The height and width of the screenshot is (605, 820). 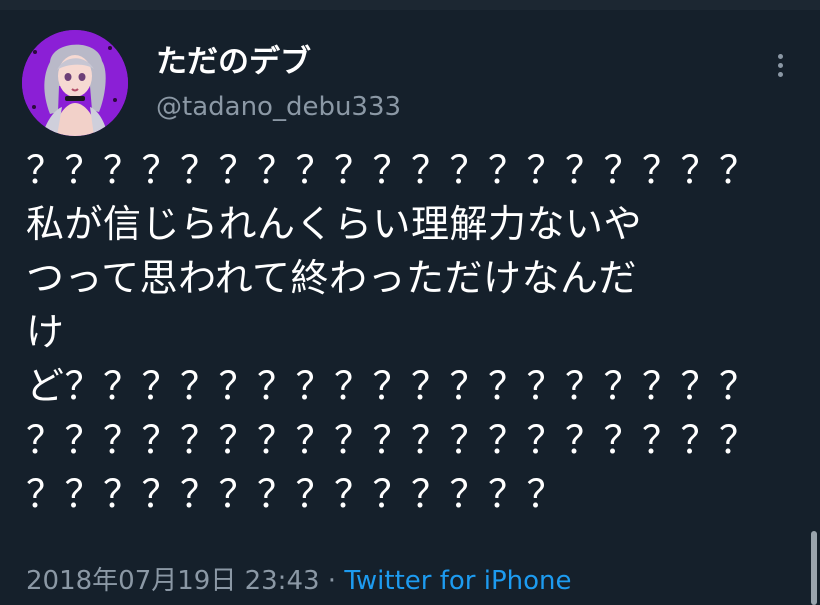 I want to click on tweet-meta: 2018年07月19日 23:43 · Twitter for iPhone, so click(x=299, y=581).